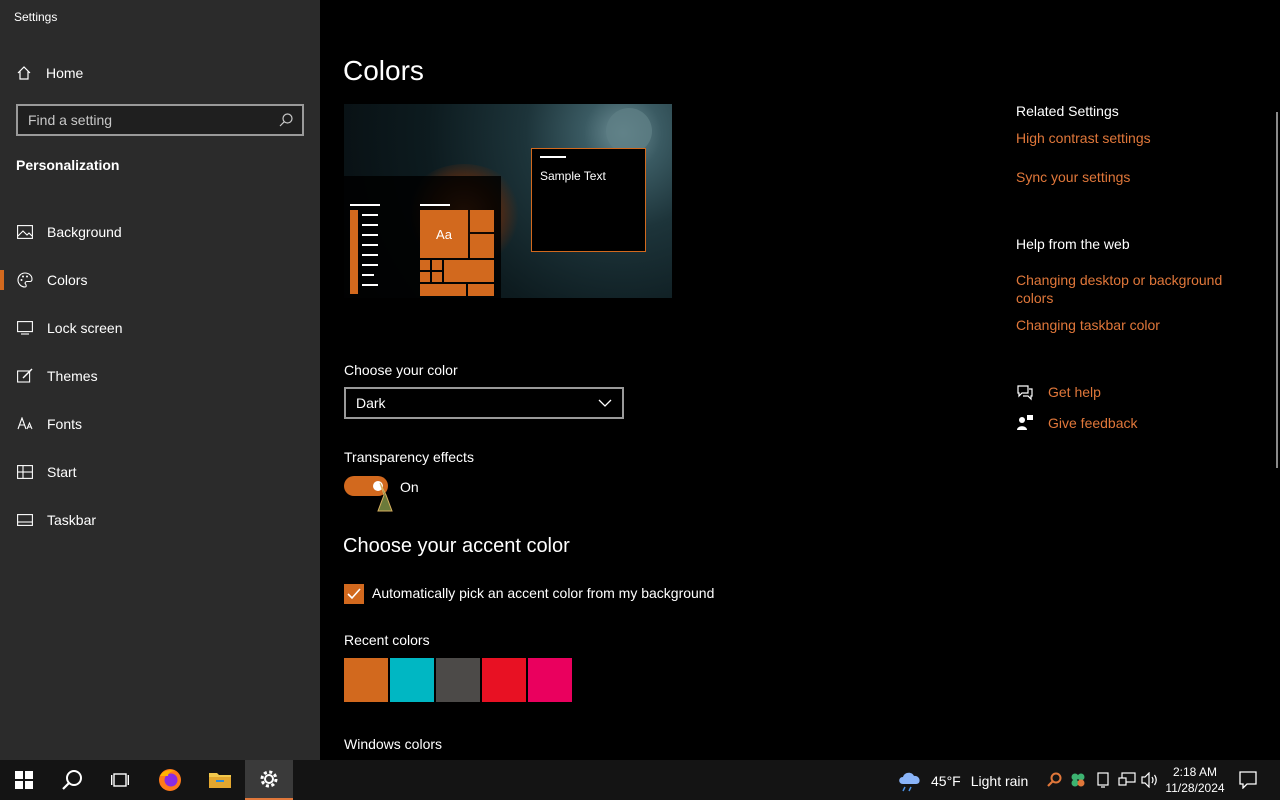 This screenshot has height=800, width=1280. I want to click on notification-icon, so click(1248, 780).